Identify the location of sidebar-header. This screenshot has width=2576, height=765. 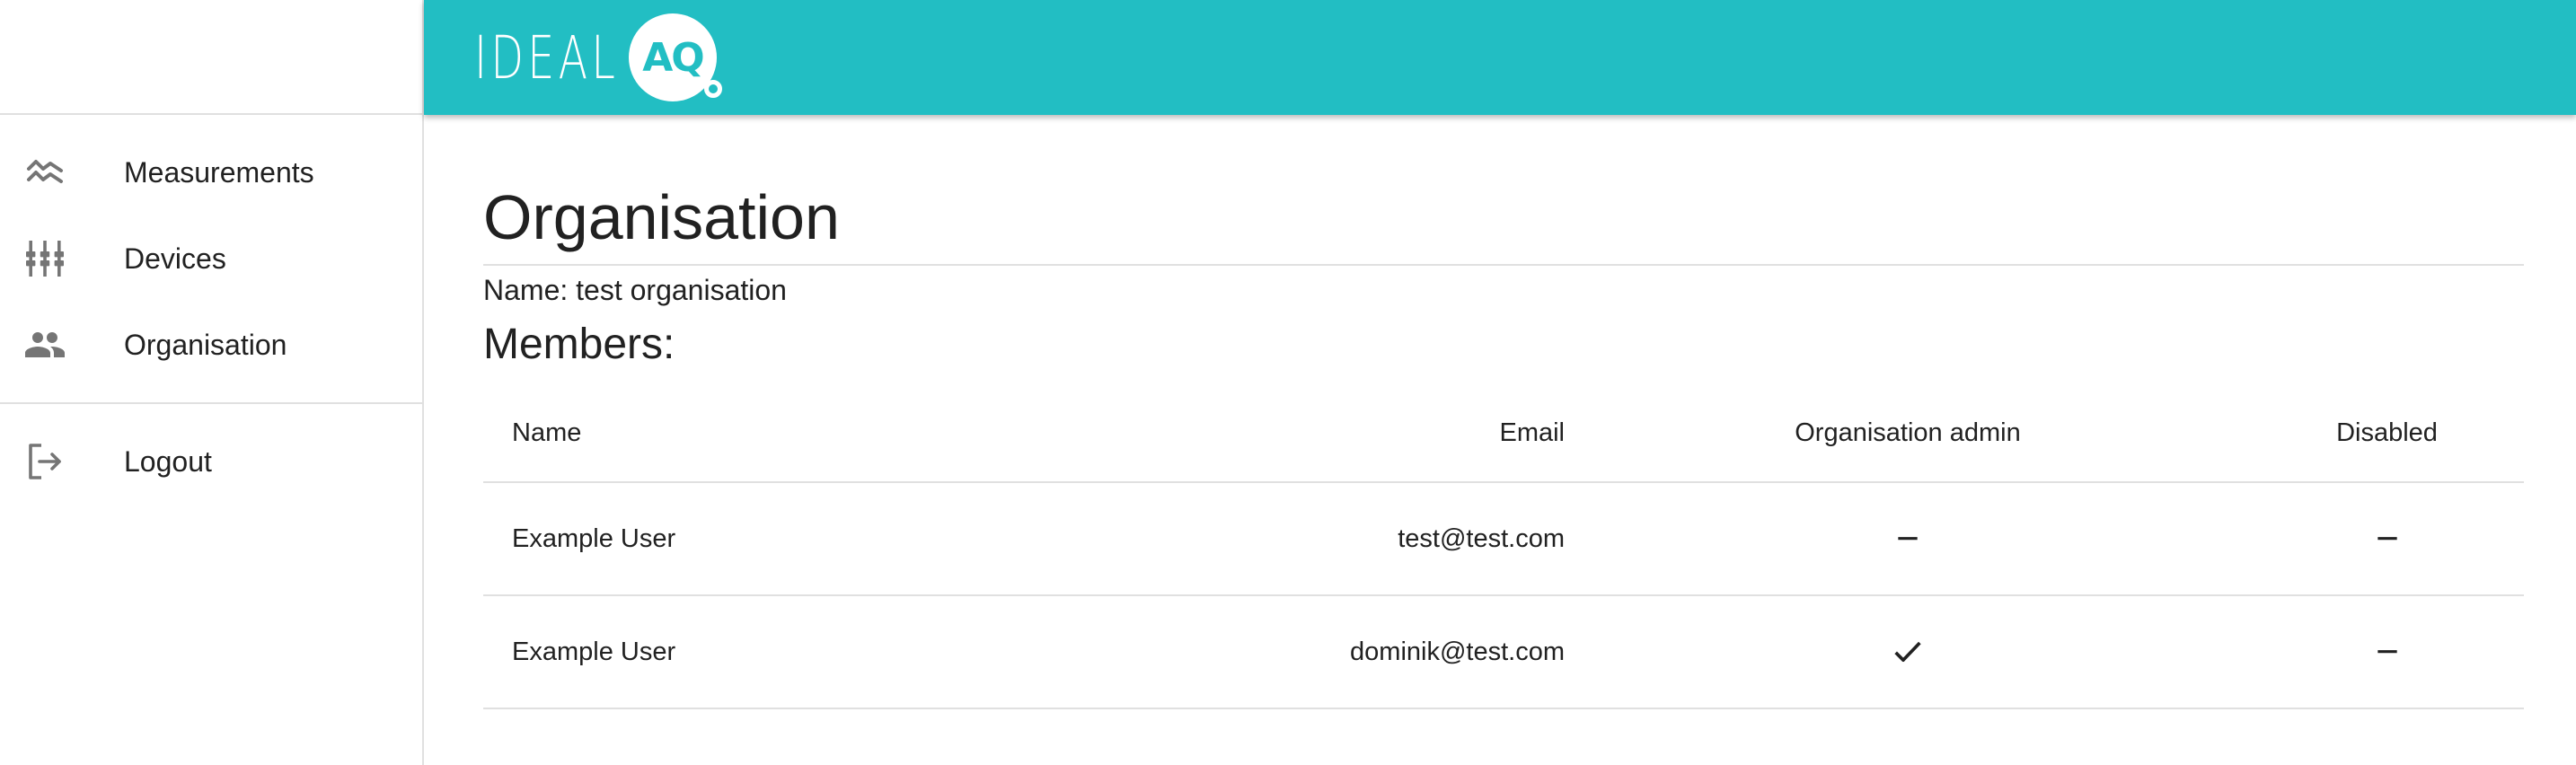
(211, 58).